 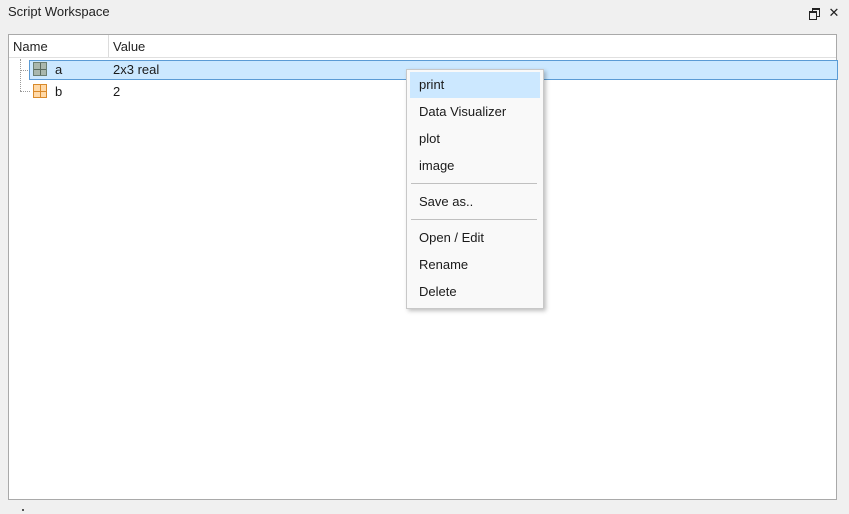 I want to click on column-header-value: Value, so click(x=129, y=46).